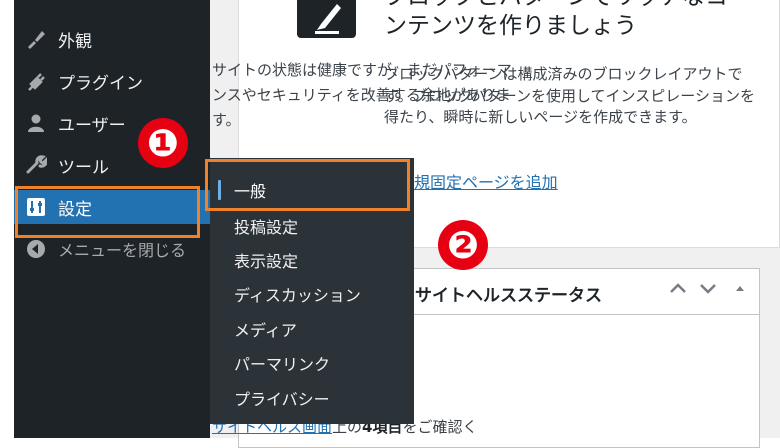 Image resolution: width=780 pixels, height=448 pixels. What do you see at coordinates (36, 165) in the screenshot?
I see `wrench-icon` at bounding box center [36, 165].